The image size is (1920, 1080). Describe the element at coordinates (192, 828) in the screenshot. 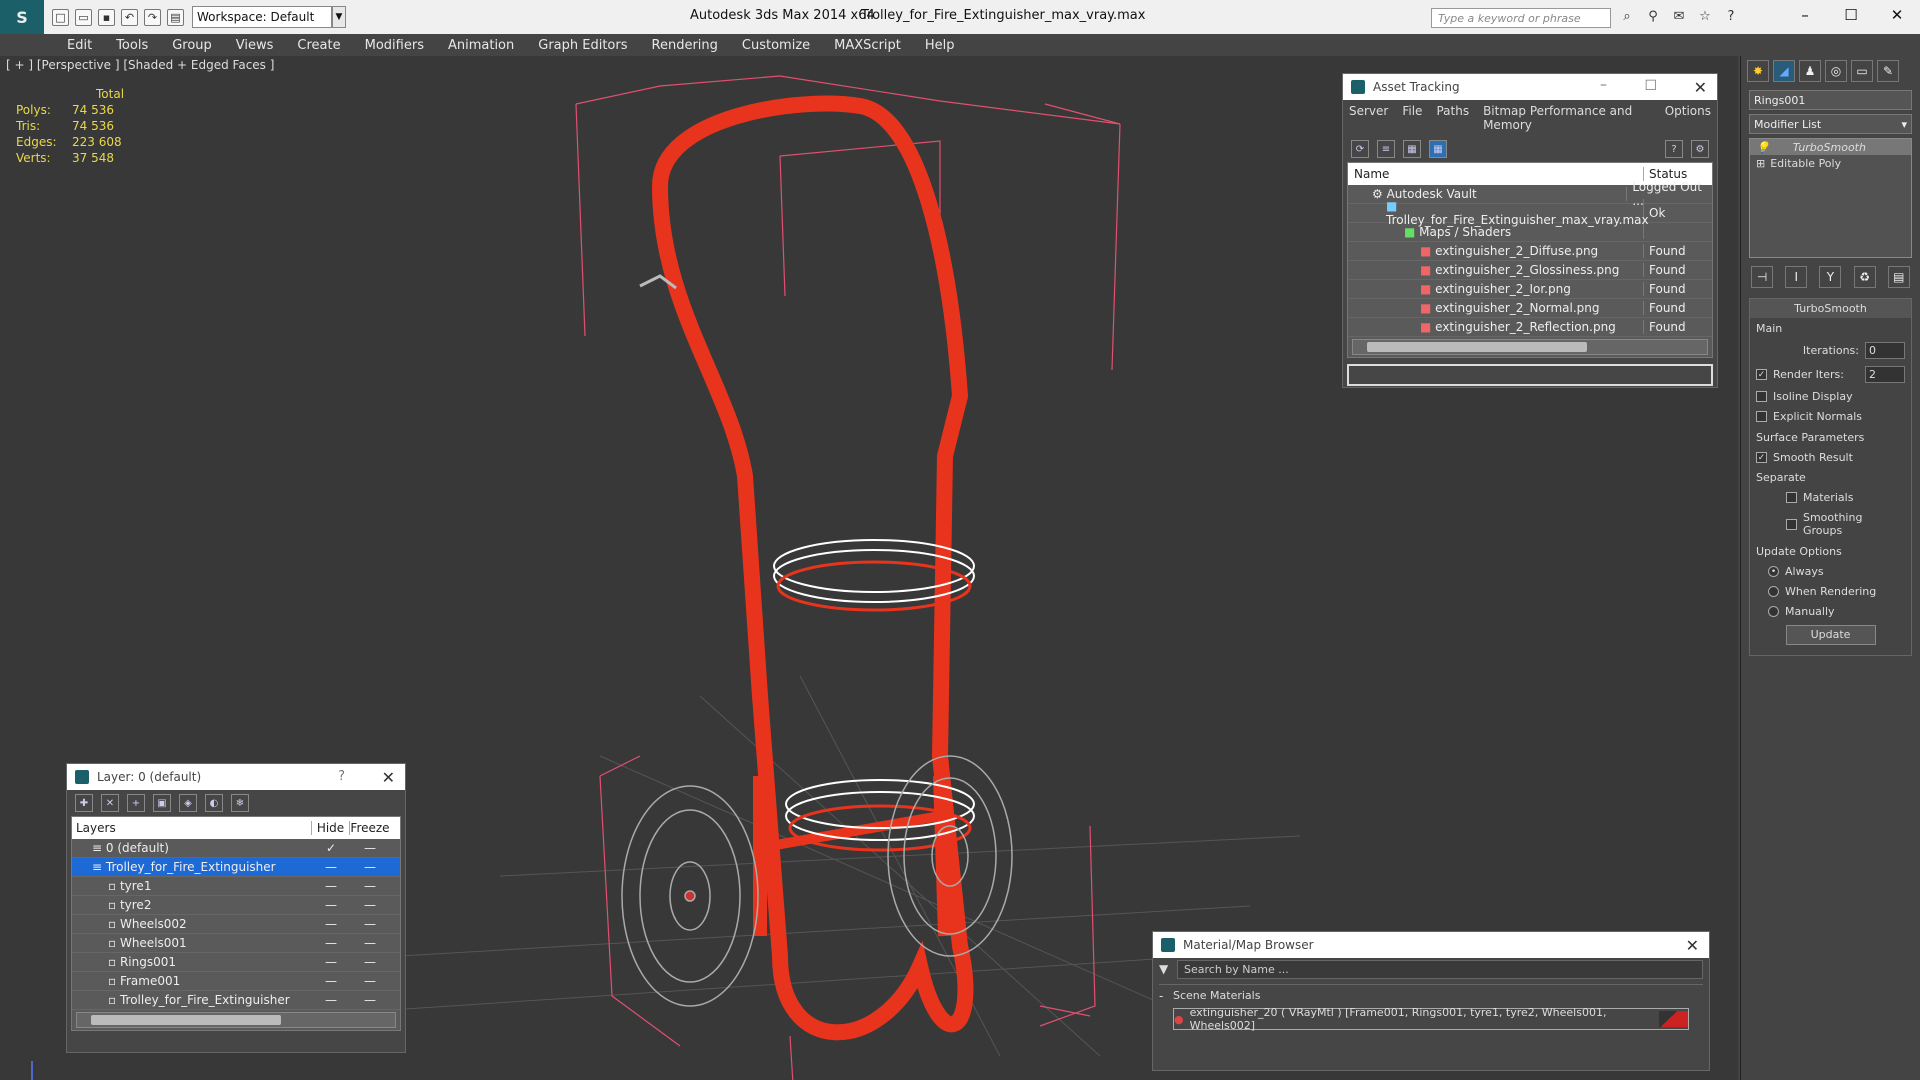

I see `col-layers: Layers` at that location.